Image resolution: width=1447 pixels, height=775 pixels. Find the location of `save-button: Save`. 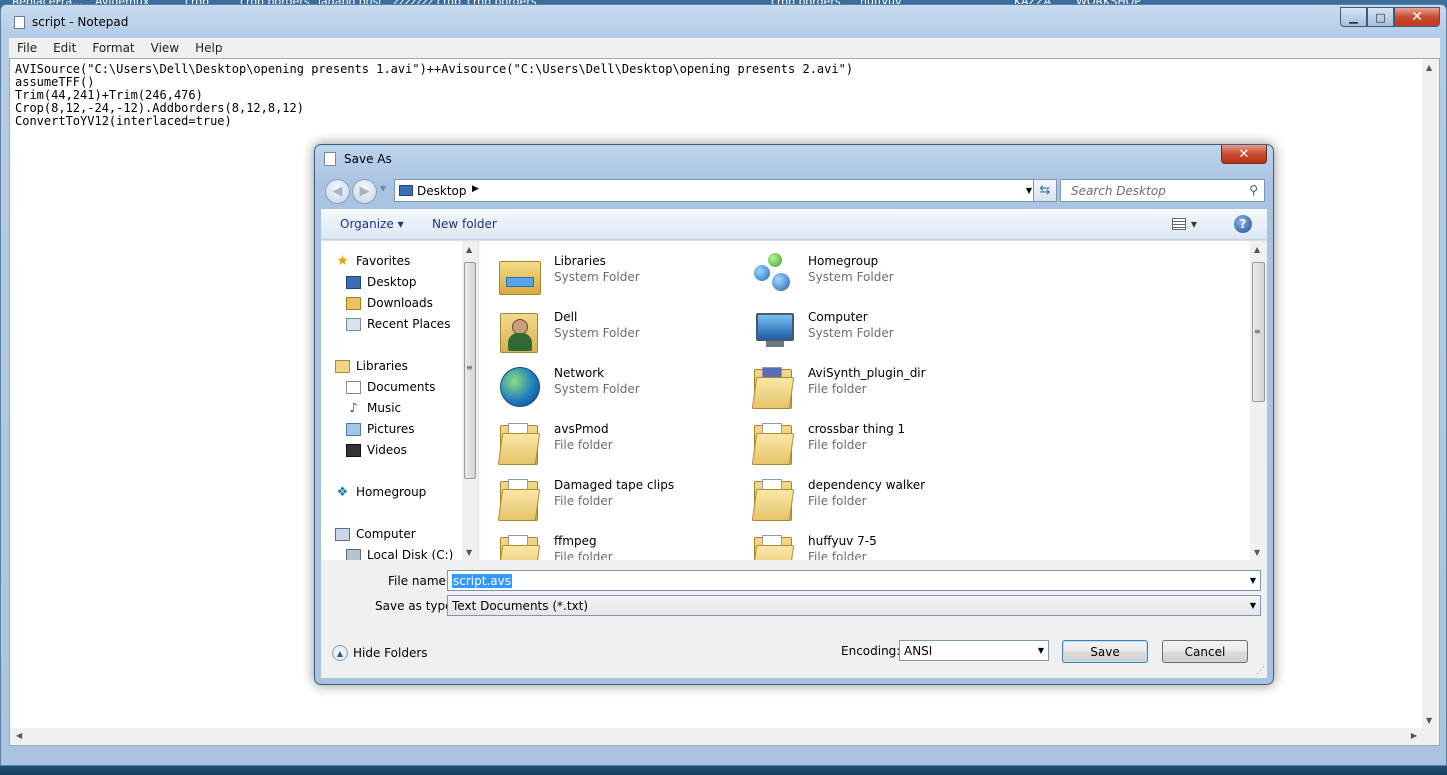

save-button: Save is located at coordinates (1105, 651).